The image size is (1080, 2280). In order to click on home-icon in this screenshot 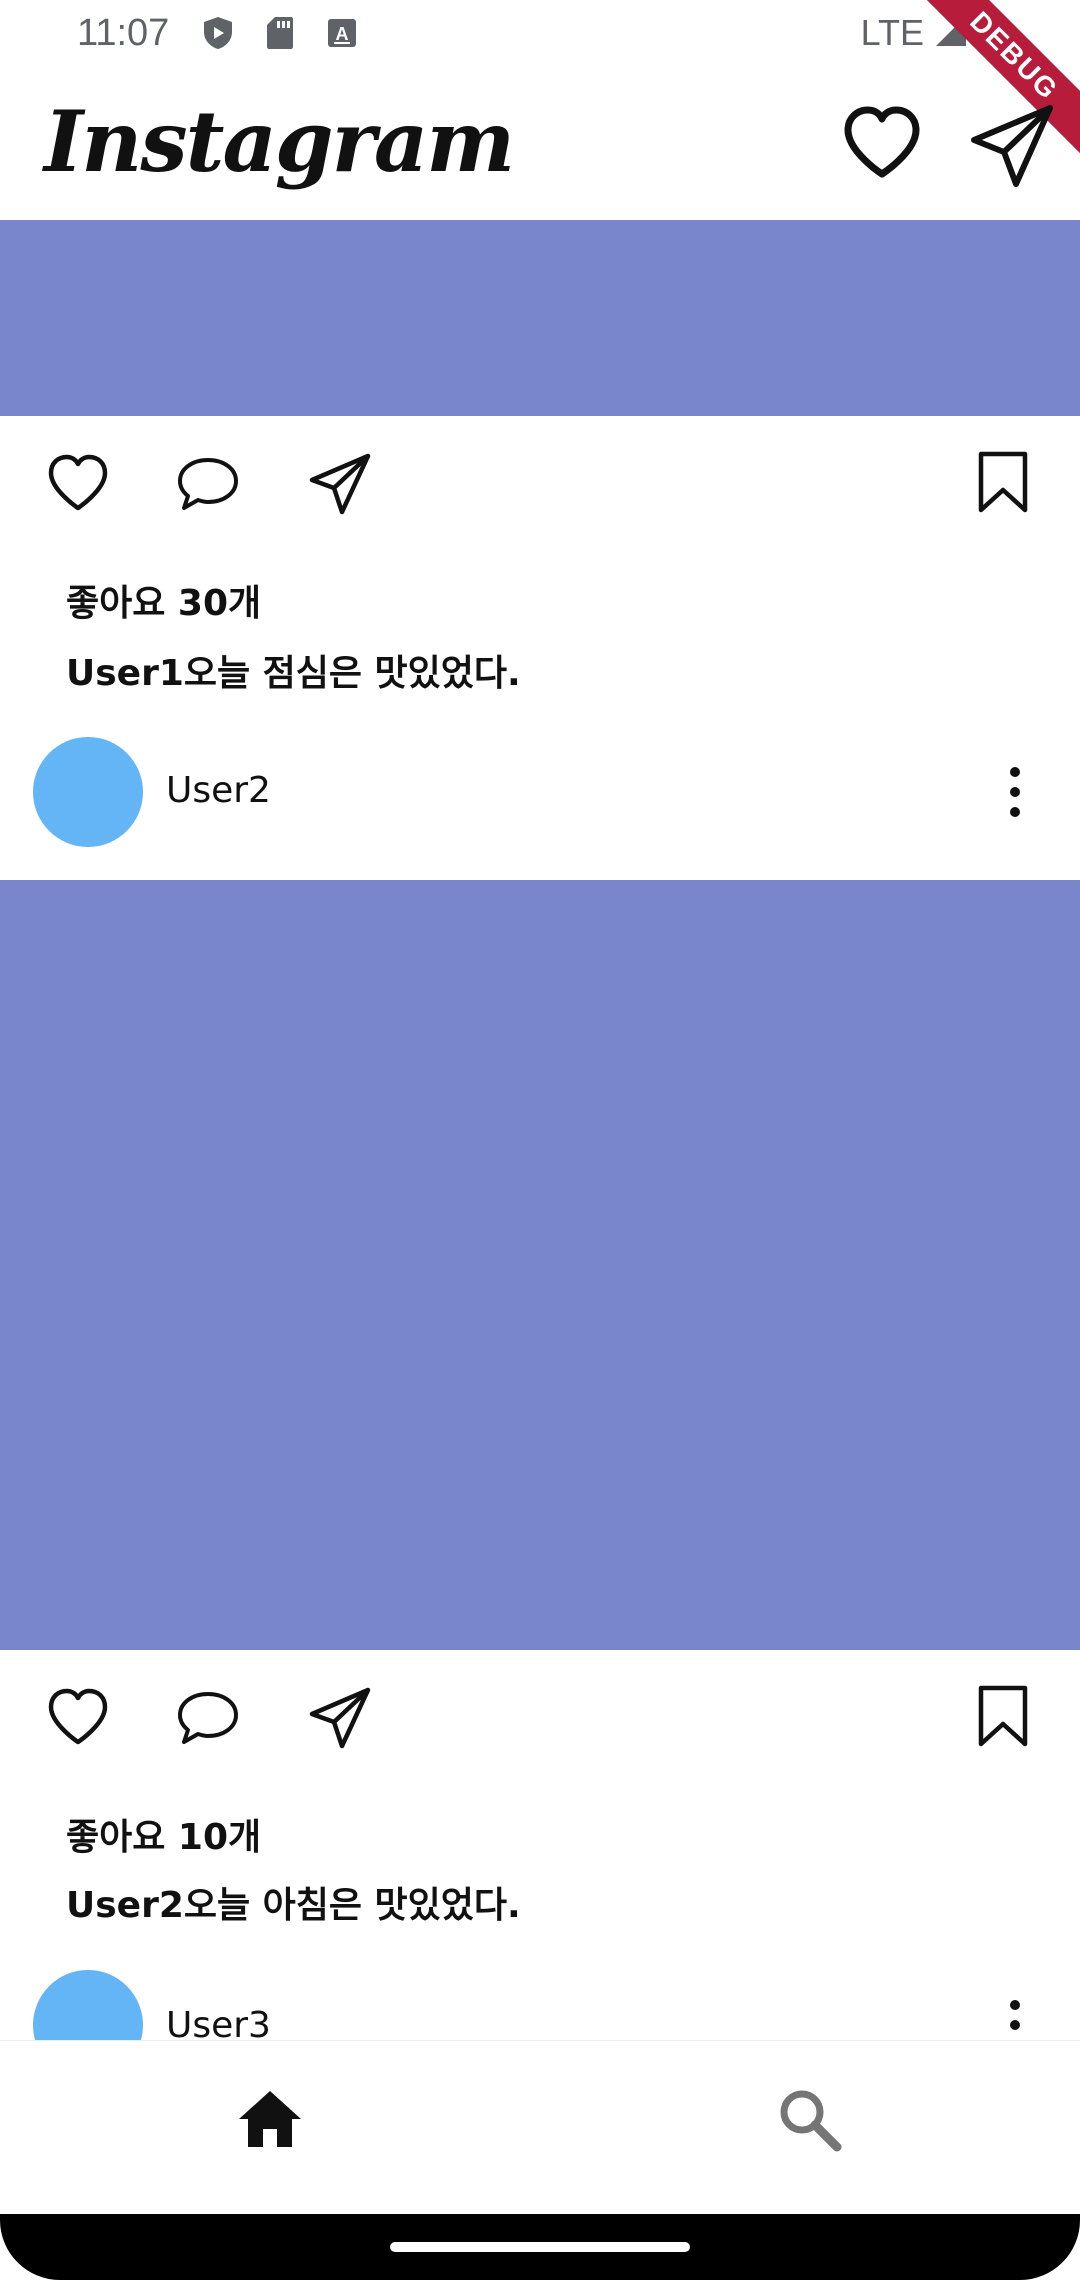, I will do `click(270, 2120)`.